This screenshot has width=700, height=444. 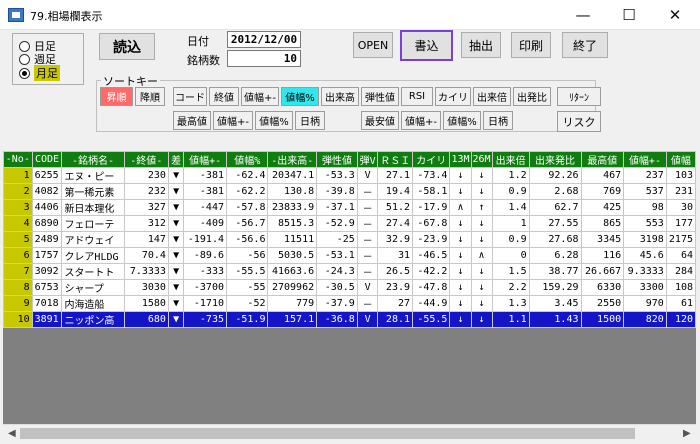 I want to click on table-cell: -3700, so click(x=205, y=287).